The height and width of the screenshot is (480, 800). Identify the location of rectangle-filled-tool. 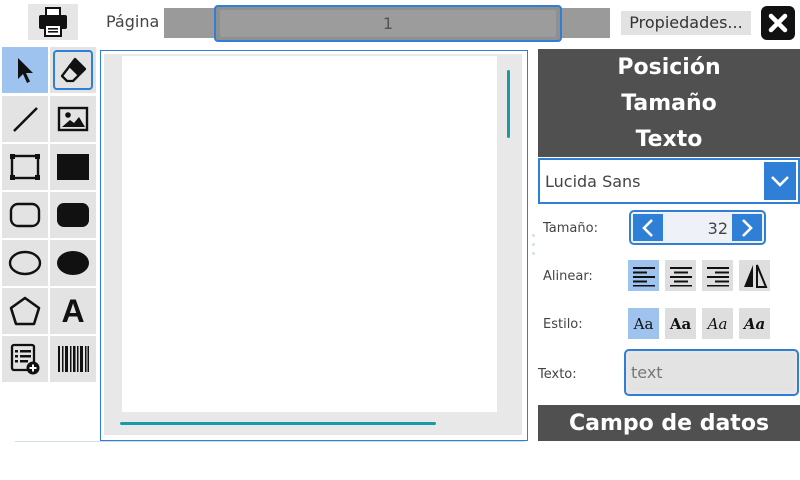
(73, 167).